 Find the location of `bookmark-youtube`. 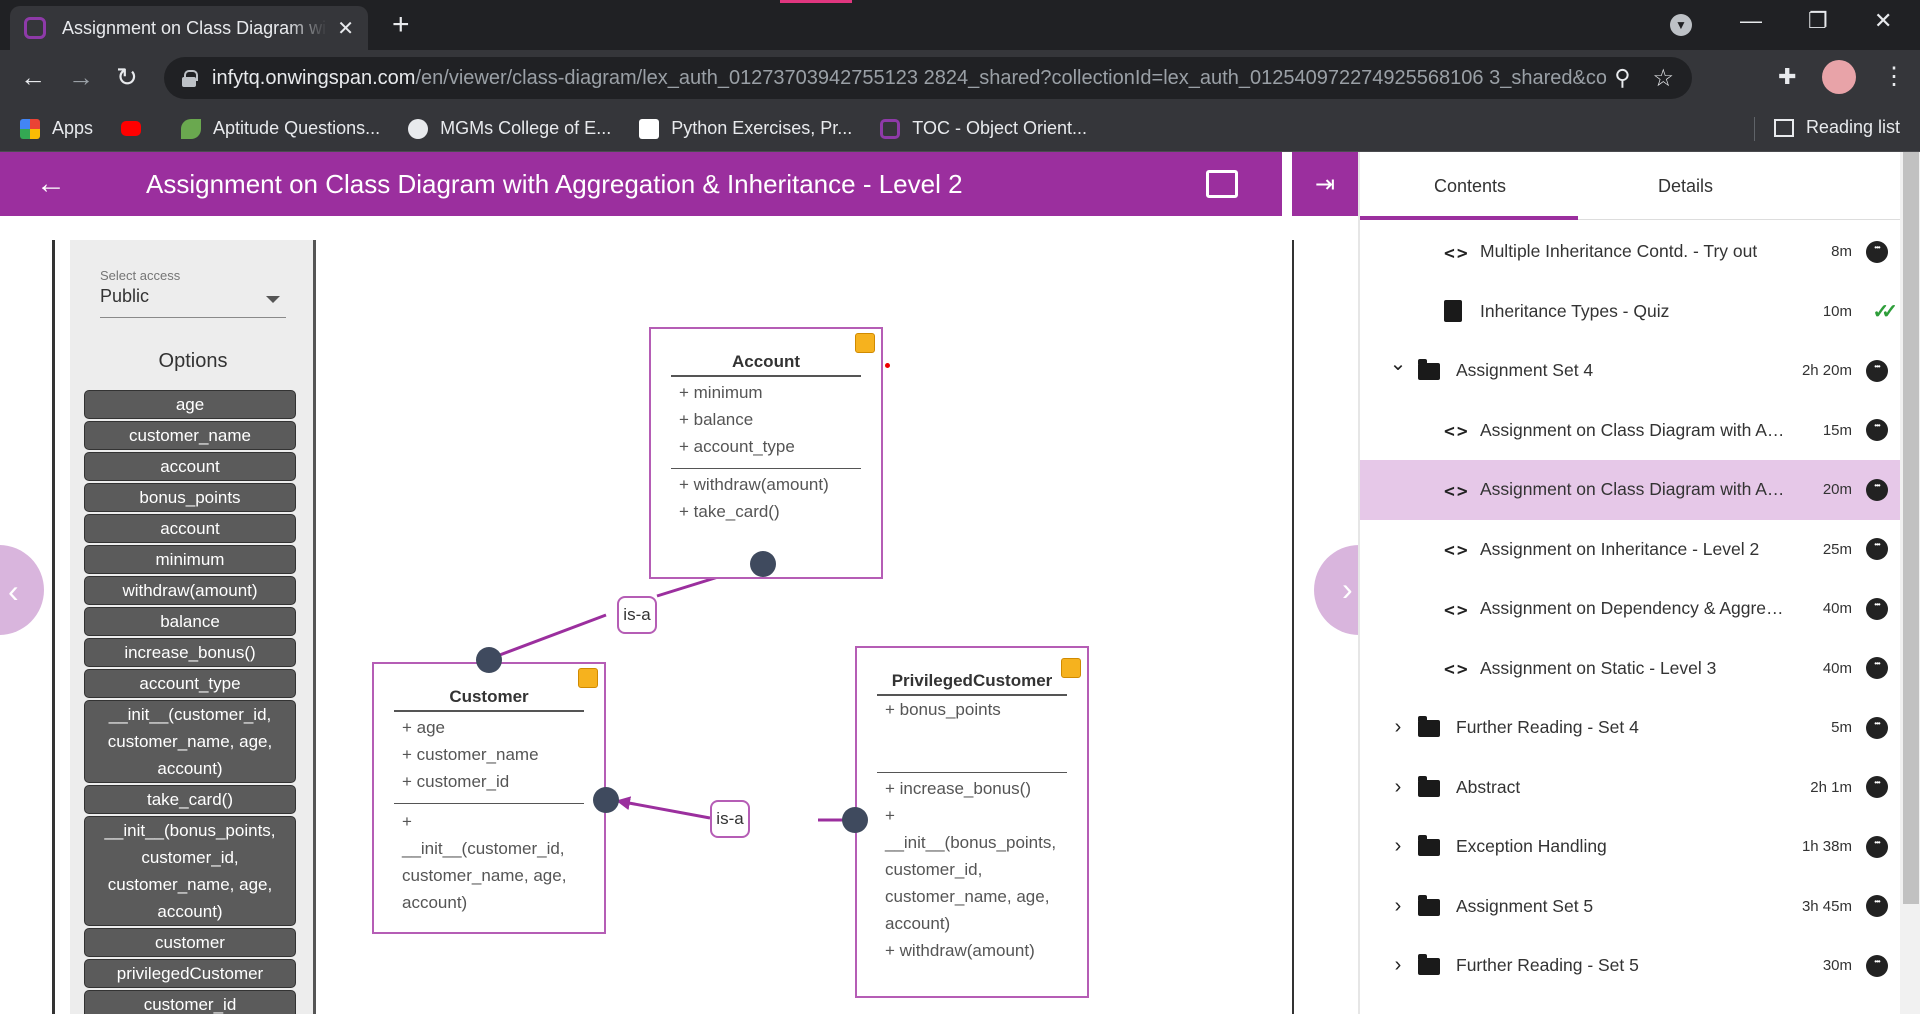

bookmark-youtube is located at coordinates (137, 128).